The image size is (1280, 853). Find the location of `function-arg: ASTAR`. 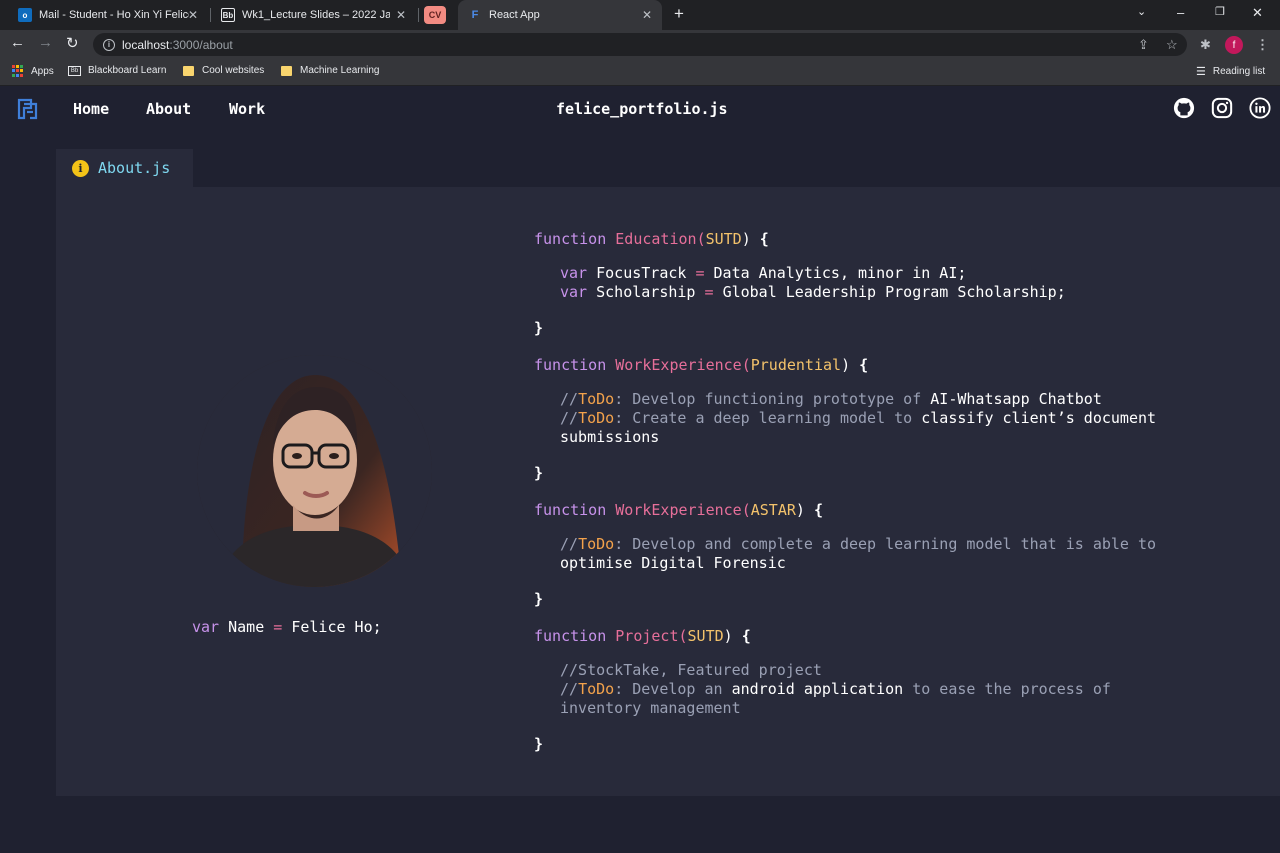

function-arg: ASTAR is located at coordinates (773, 510).